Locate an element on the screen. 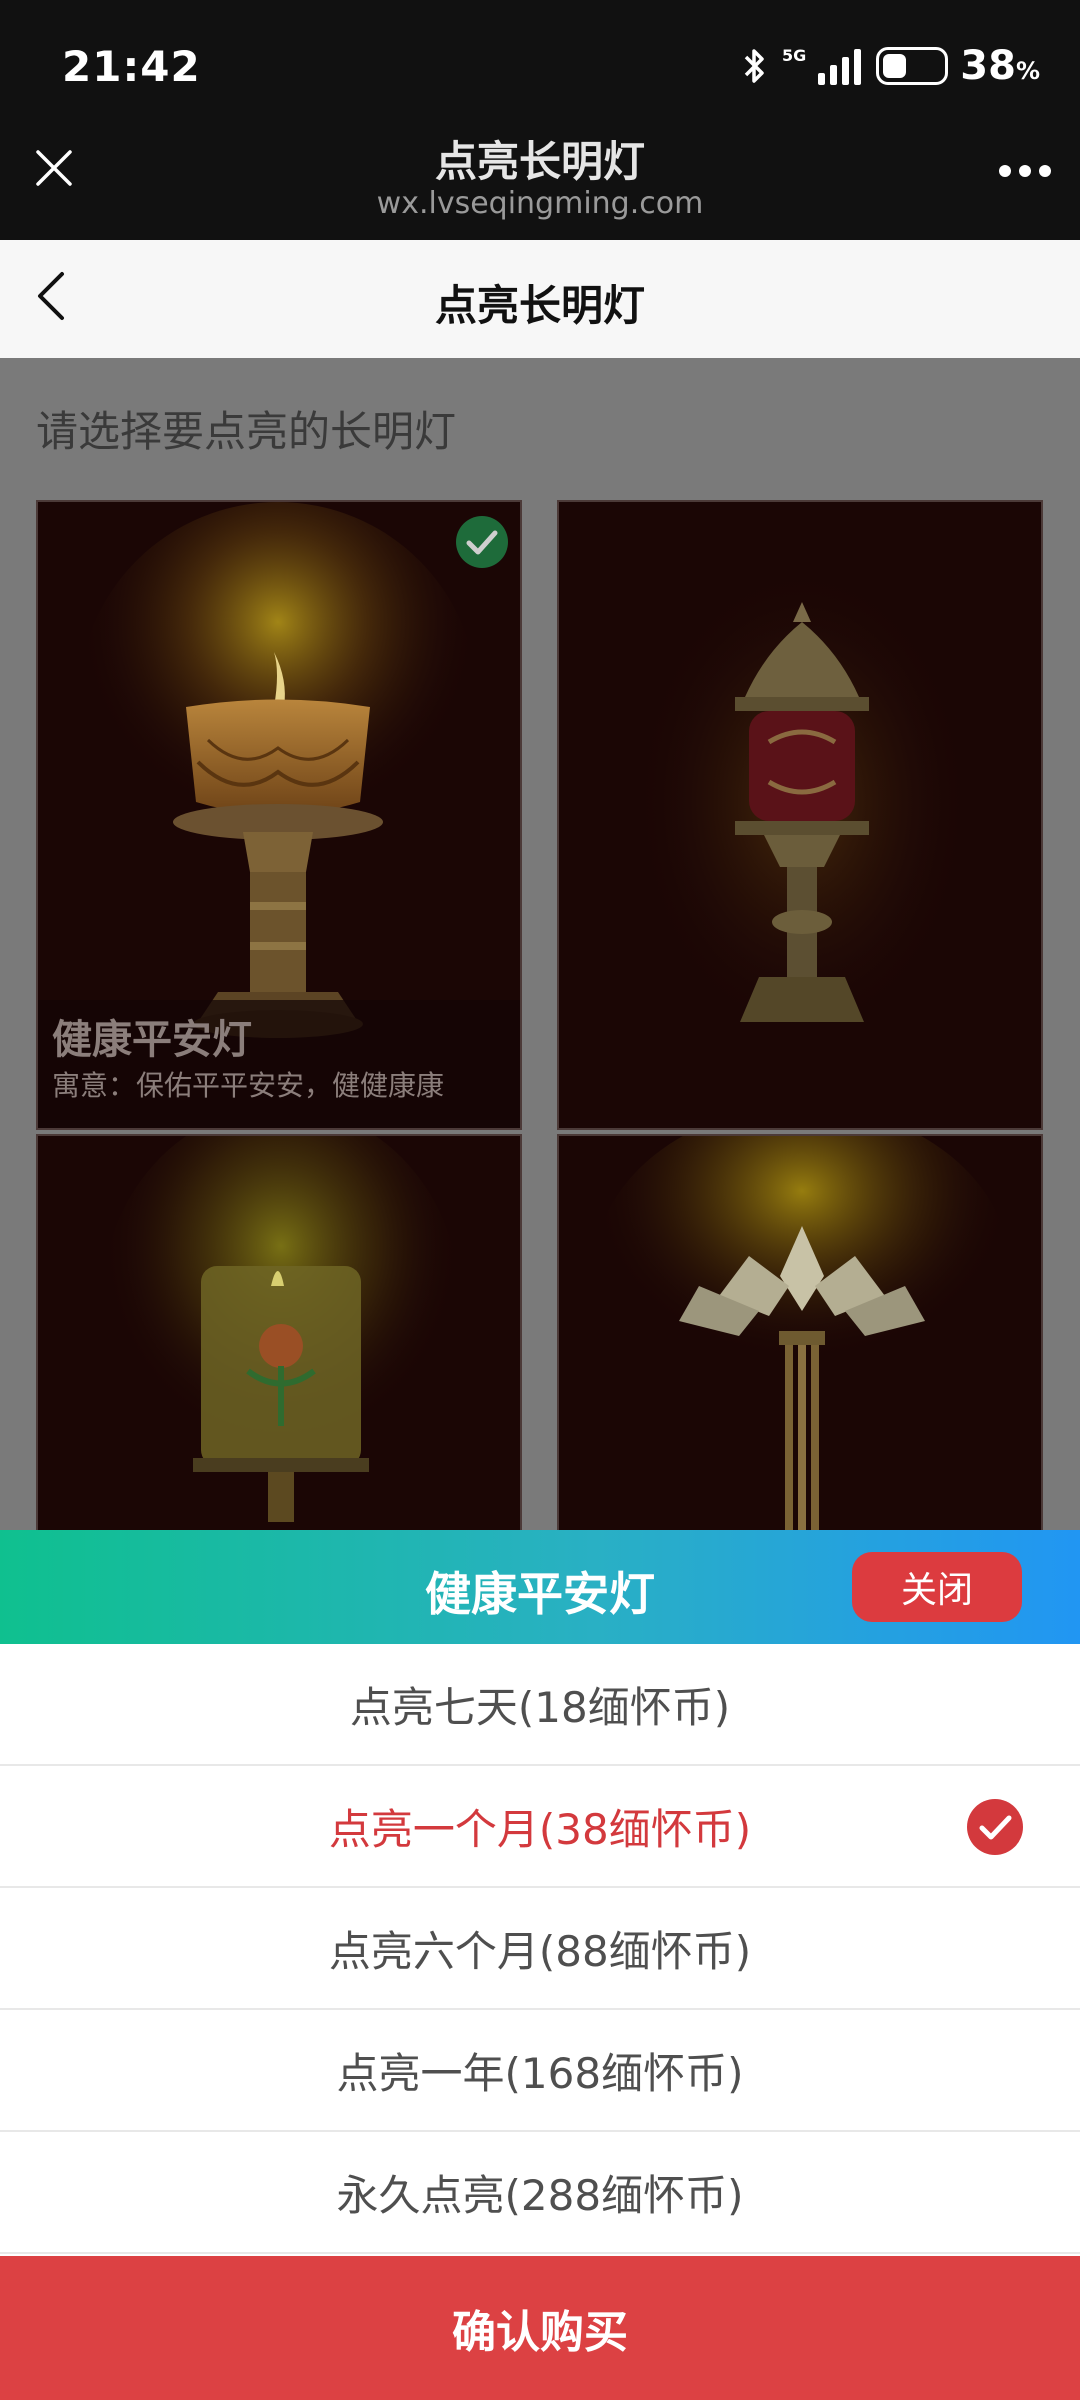 The image size is (1080, 2400). battery-fill is located at coordinates (895, 66).